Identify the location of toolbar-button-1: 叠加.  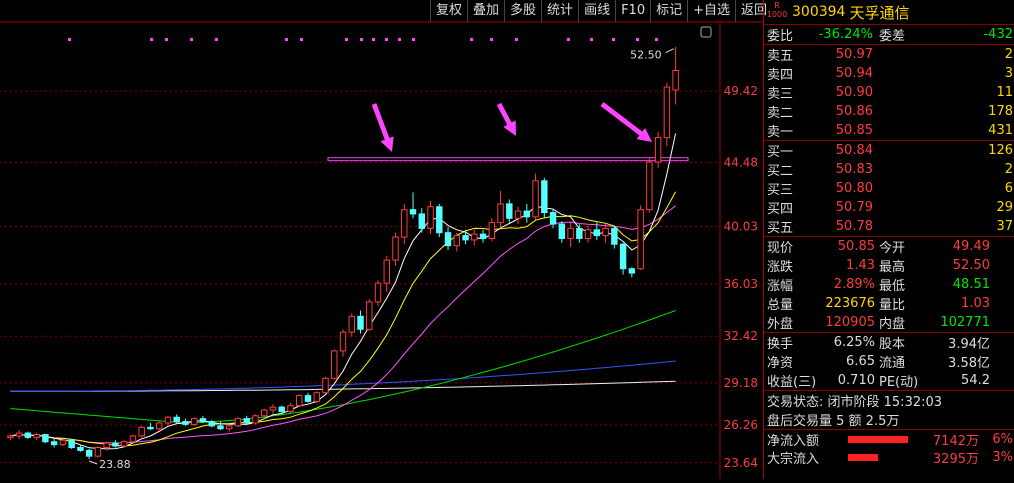
(485, 11).